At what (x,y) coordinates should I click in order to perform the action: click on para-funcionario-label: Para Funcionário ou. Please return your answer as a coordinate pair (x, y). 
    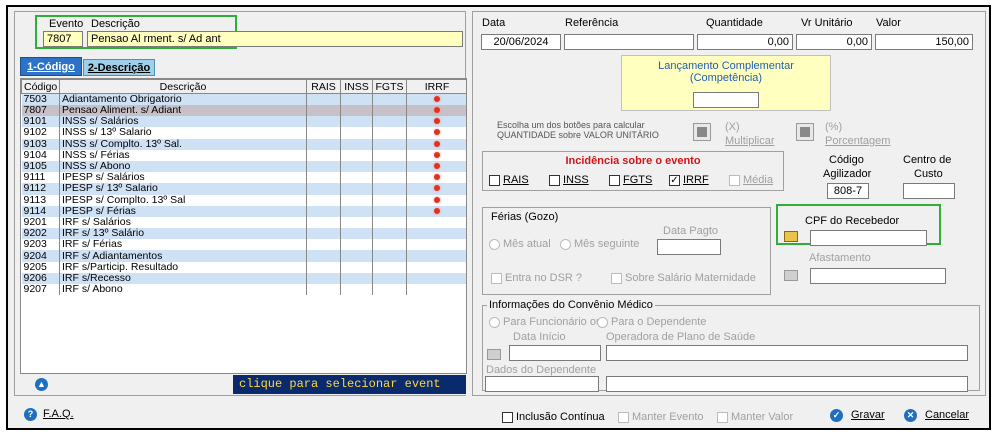
    Looking at the image, I should click on (553, 322).